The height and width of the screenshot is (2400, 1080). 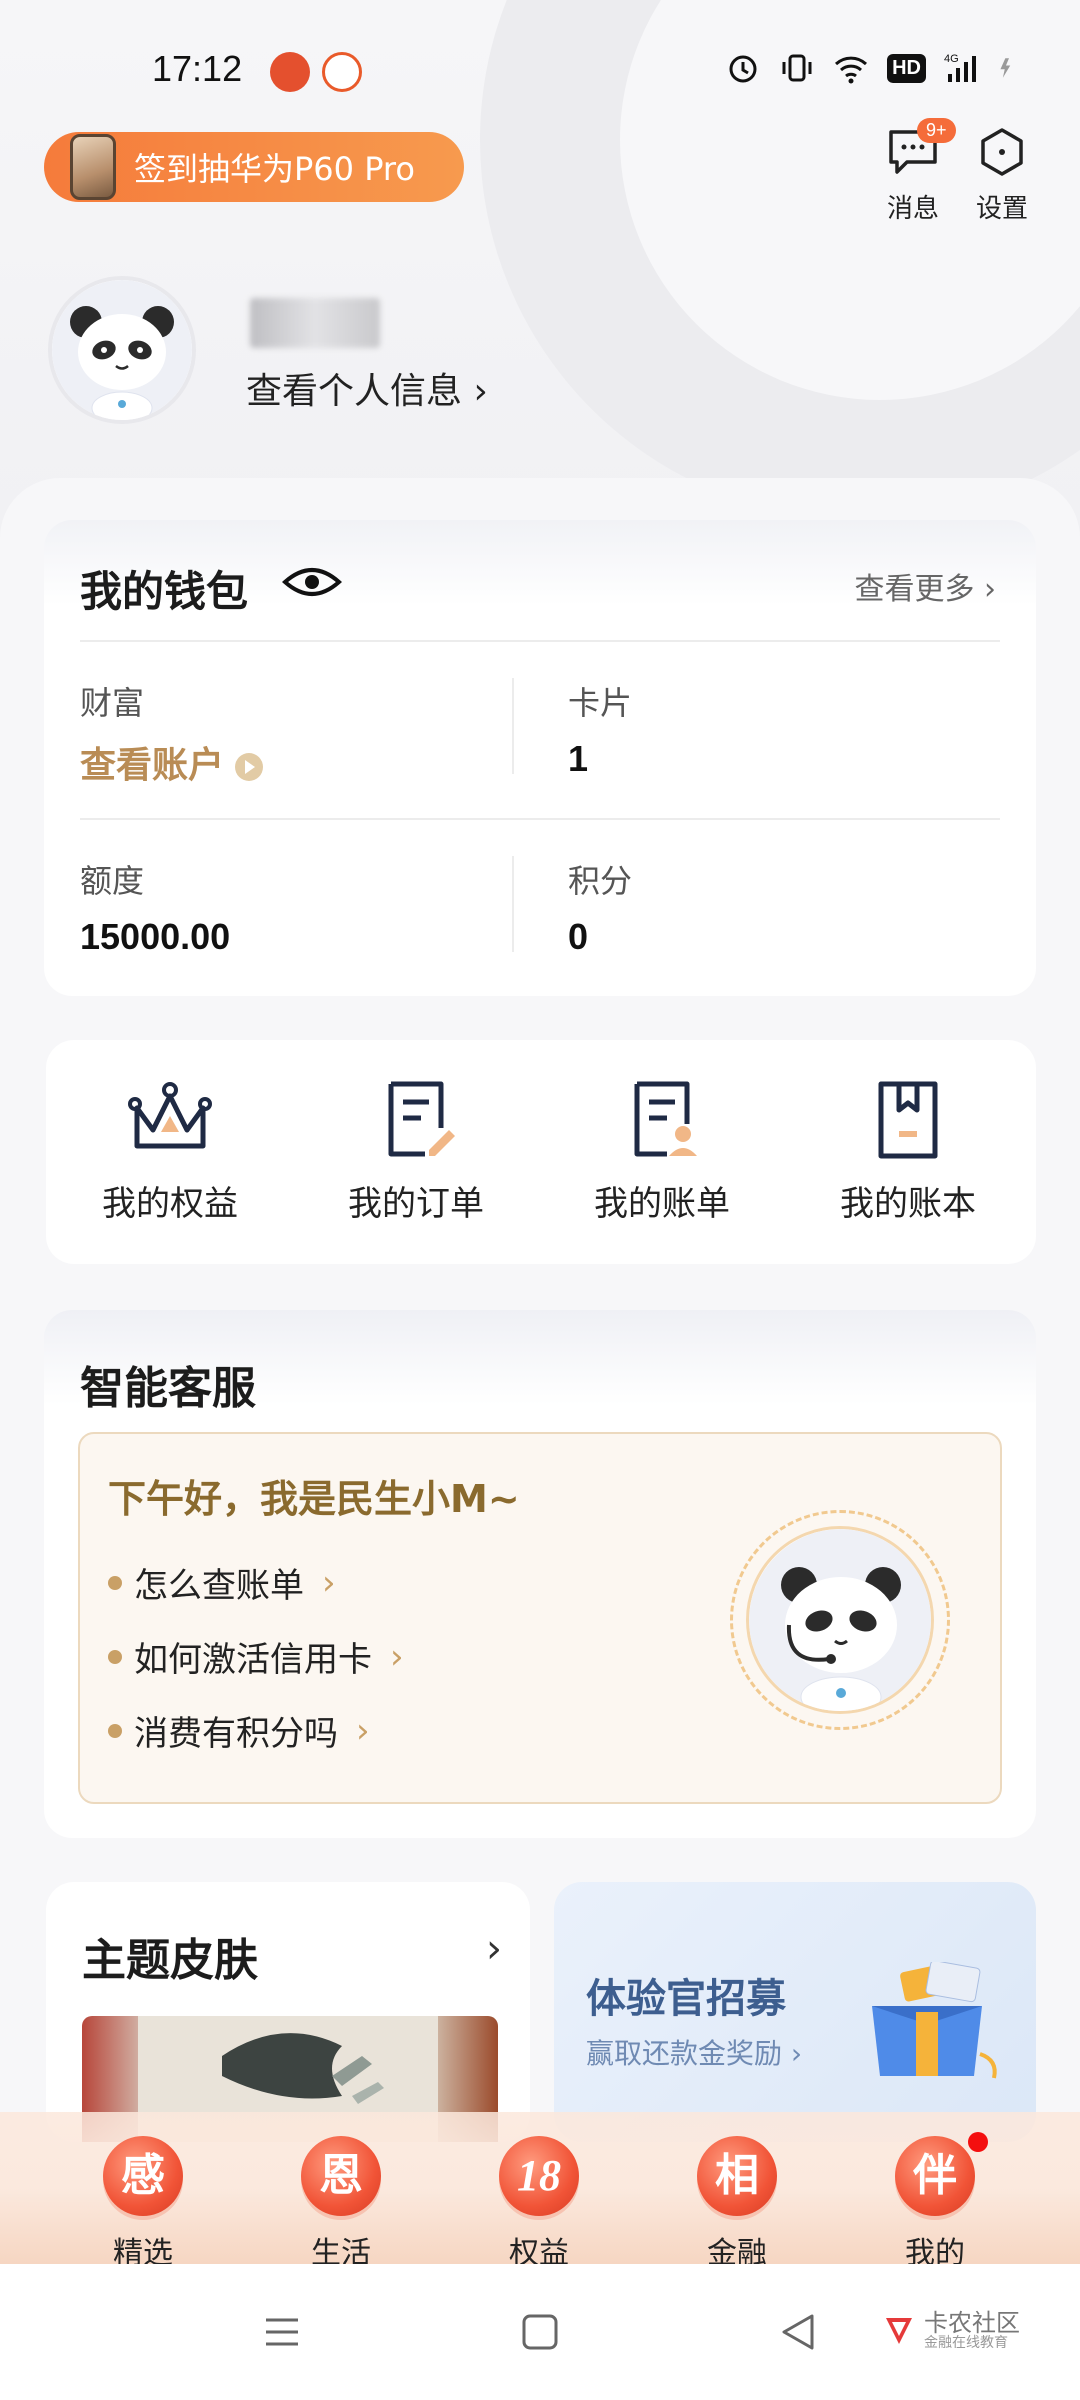 I want to click on menu-icon, so click(x=282, y=2332).